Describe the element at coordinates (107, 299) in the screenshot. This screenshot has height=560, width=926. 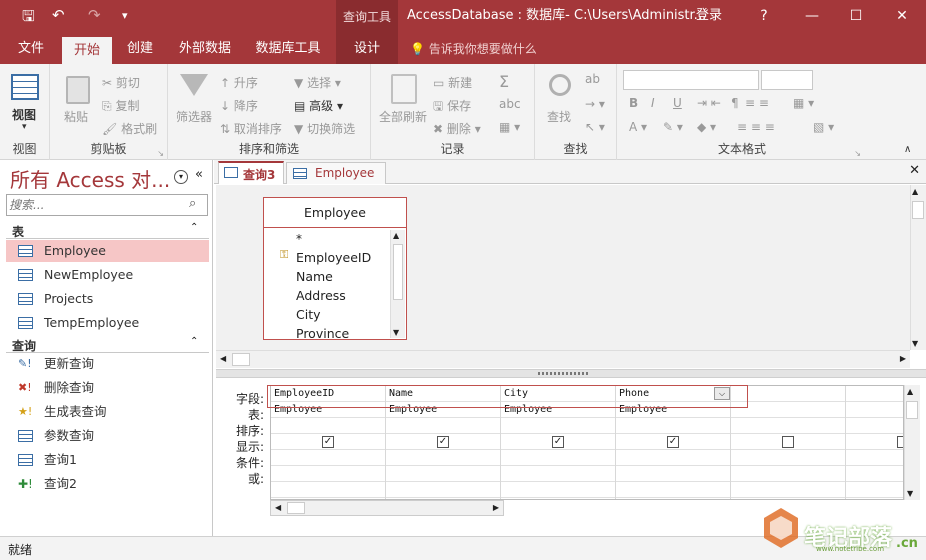
I see `nav-item-table: Projects` at that location.